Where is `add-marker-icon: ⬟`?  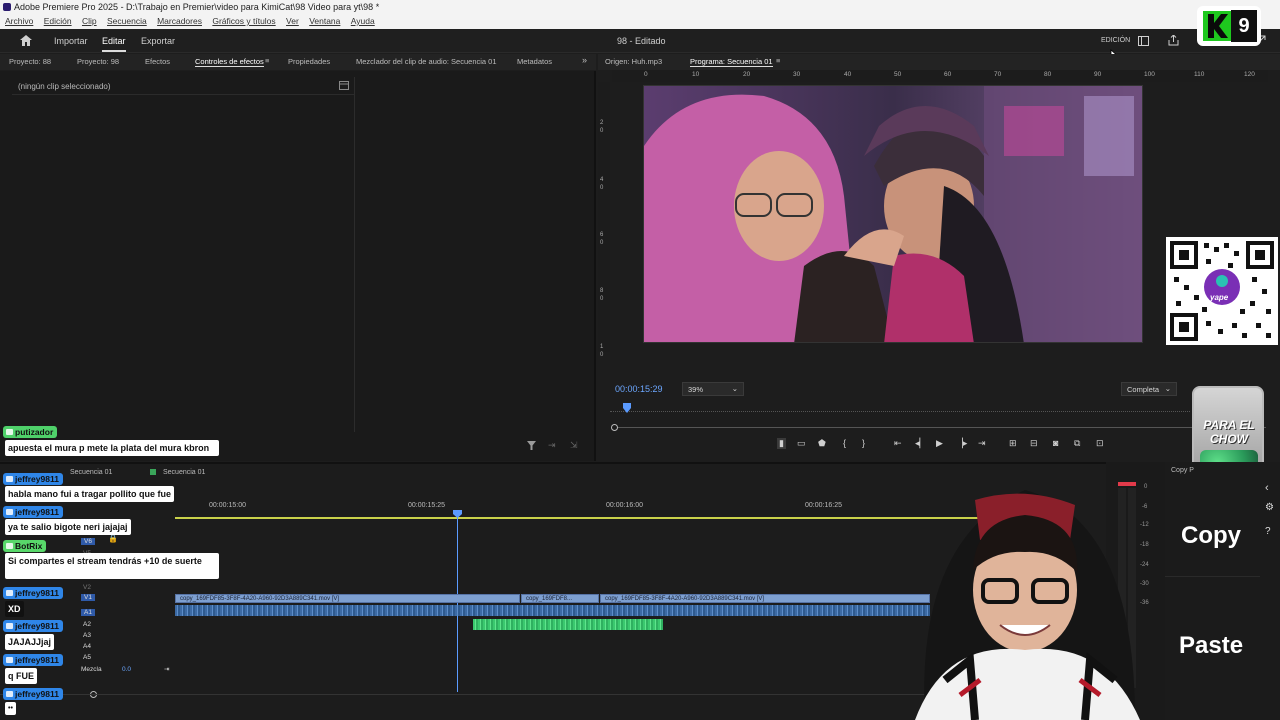
add-marker-icon: ⬟ is located at coordinates (822, 443).